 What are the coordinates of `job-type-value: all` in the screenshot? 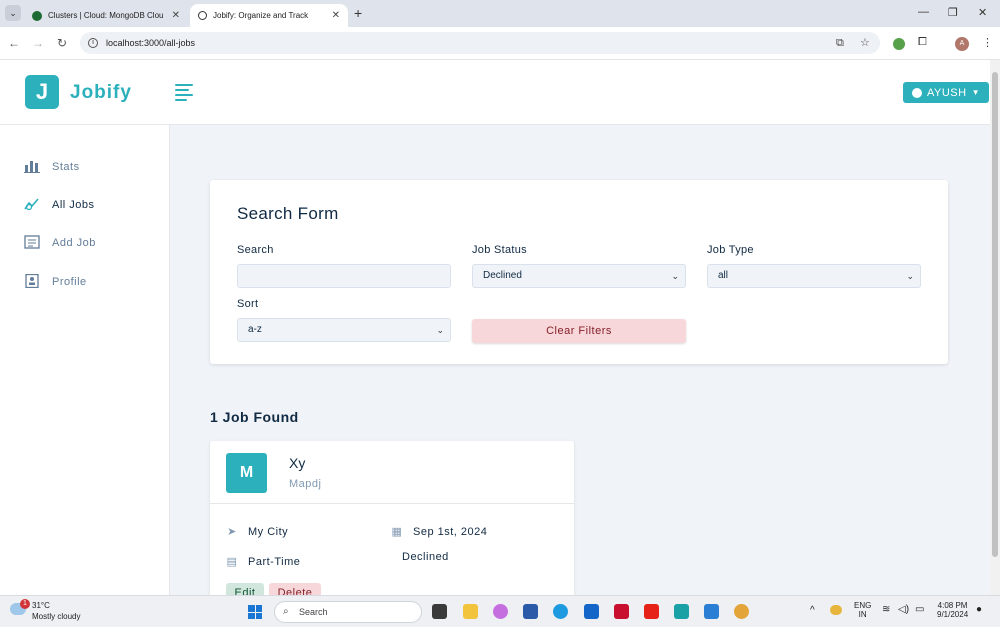 It's located at (723, 275).